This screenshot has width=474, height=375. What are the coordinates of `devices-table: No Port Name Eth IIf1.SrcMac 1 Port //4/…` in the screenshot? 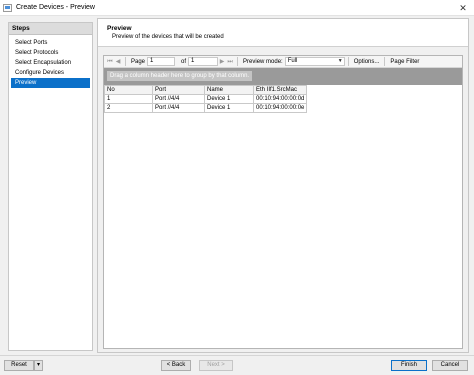 It's located at (206, 99).